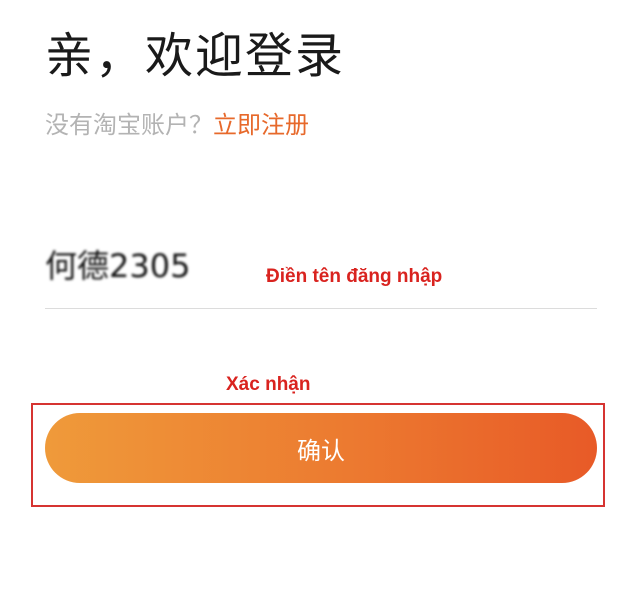 The image size is (644, 600). What do you see at coordinates (321, 308) in the screenshot?
I see `input-underline` at bounding box center [321, 308].